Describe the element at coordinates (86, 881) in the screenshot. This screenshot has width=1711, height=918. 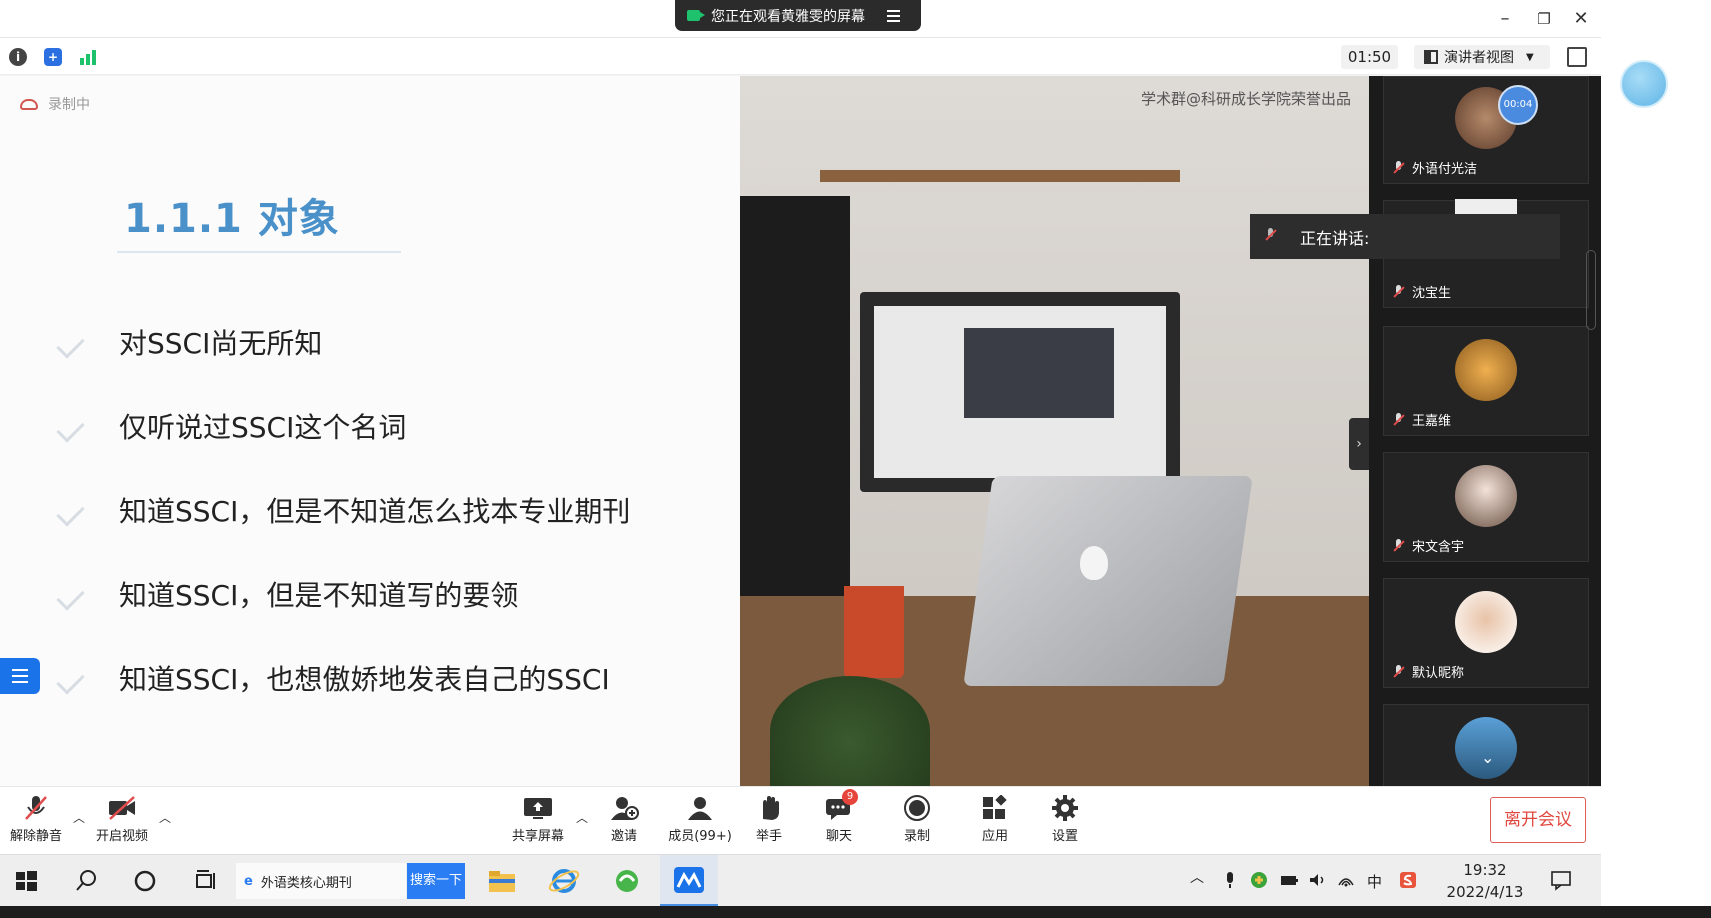
I see `search-icon` at that location.